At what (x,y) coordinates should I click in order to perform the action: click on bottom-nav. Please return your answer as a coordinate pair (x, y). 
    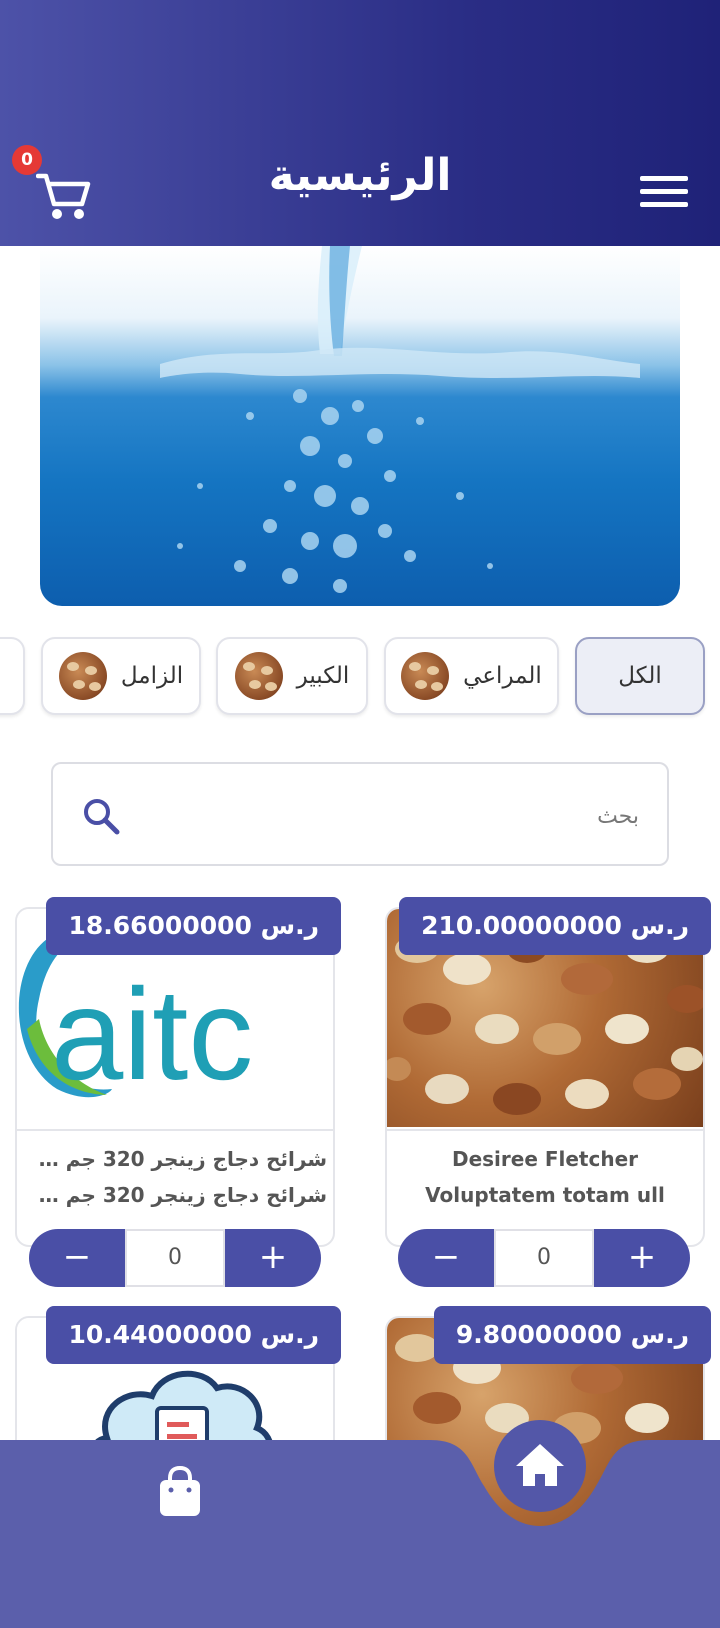
    Looking at the image, I should click on (360, 1534).